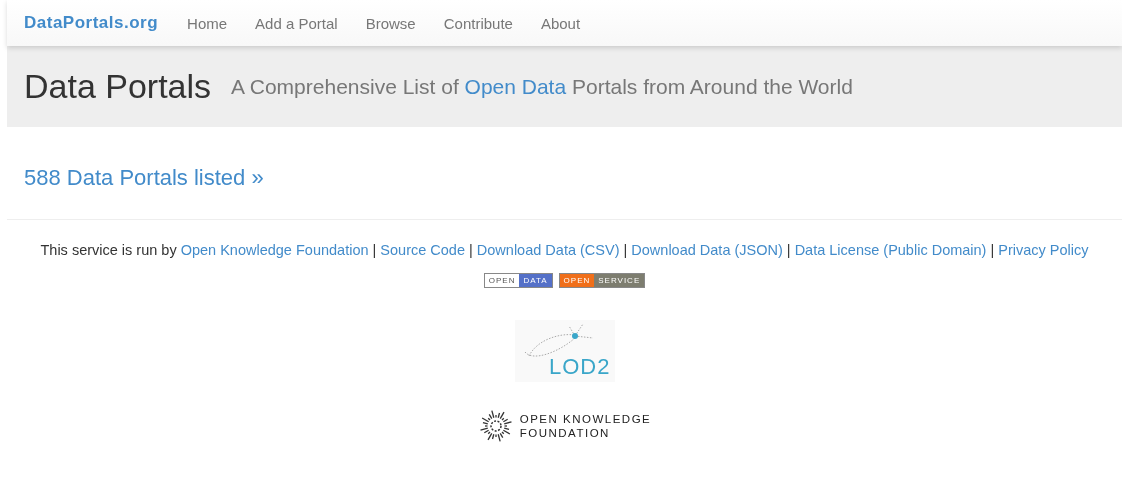 The width and height of the screenshot is (1122, 488). Describe the element at coordinates (707, 250) in the screenshot. I see `footer-link: Download Data (JSON)` at that location.